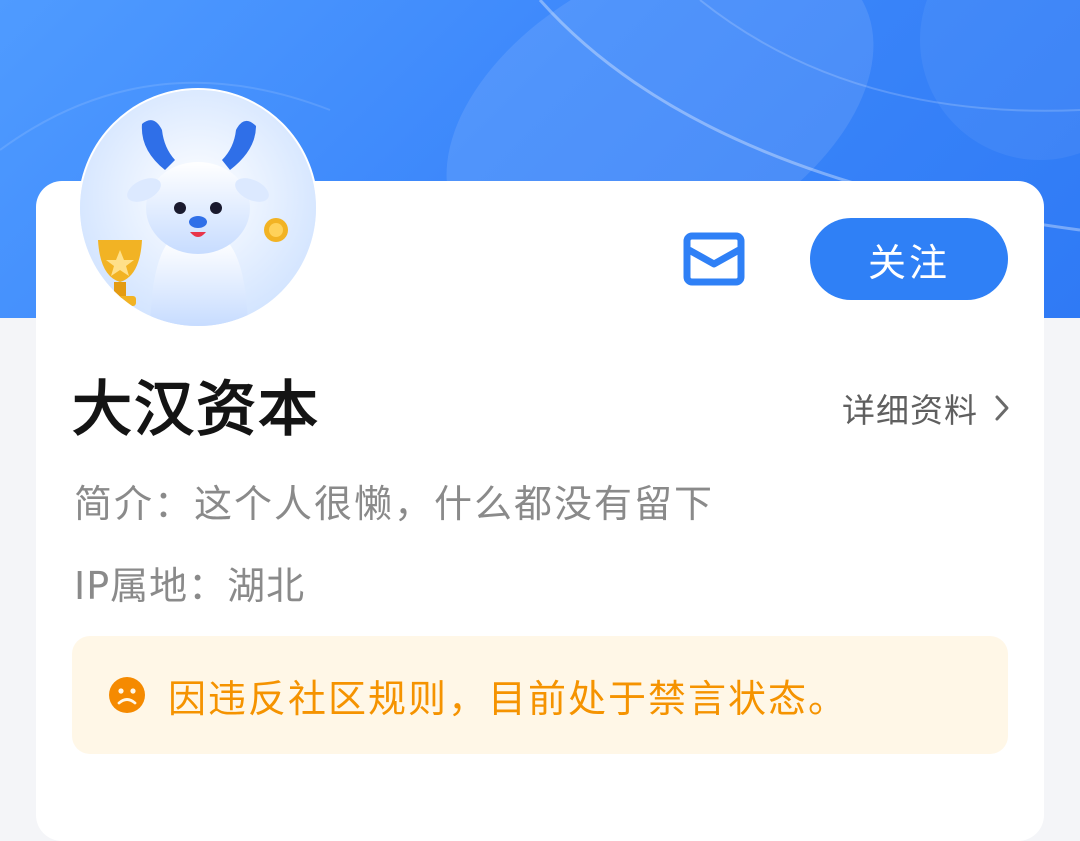 Image resolution: width=1080 pixels, height=841 pixels. I want to click on mute-notice-banner: 因违反社区规则，目前处于禁言状态。, so click(540, 695).